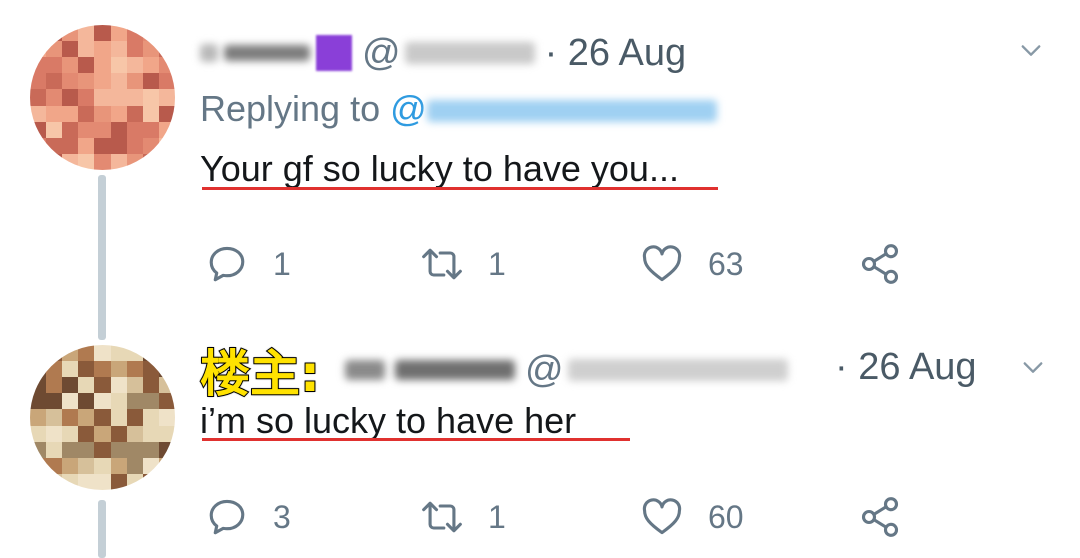 The image size is (1080, 558). What do you see at coordinates (388, 420) in the screenshot?
I see `tweet-text: i’m so lucky to have her` at bounding box center [388, 420].